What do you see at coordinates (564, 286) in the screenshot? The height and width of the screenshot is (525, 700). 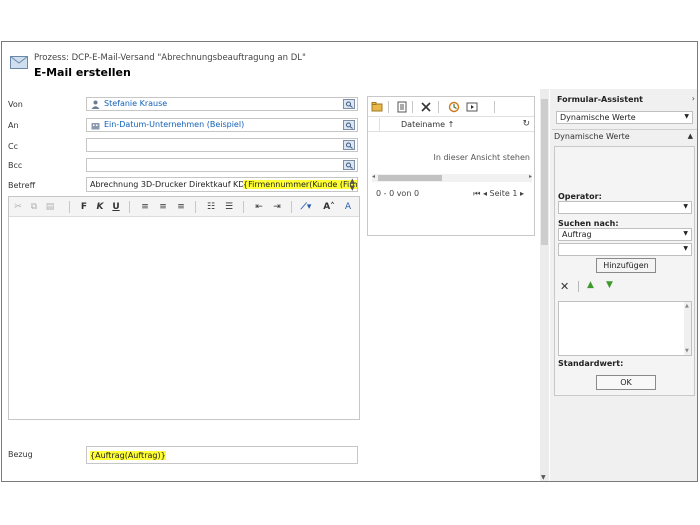 I see `remove-icon: ✕` at bounding box center [564, 286].